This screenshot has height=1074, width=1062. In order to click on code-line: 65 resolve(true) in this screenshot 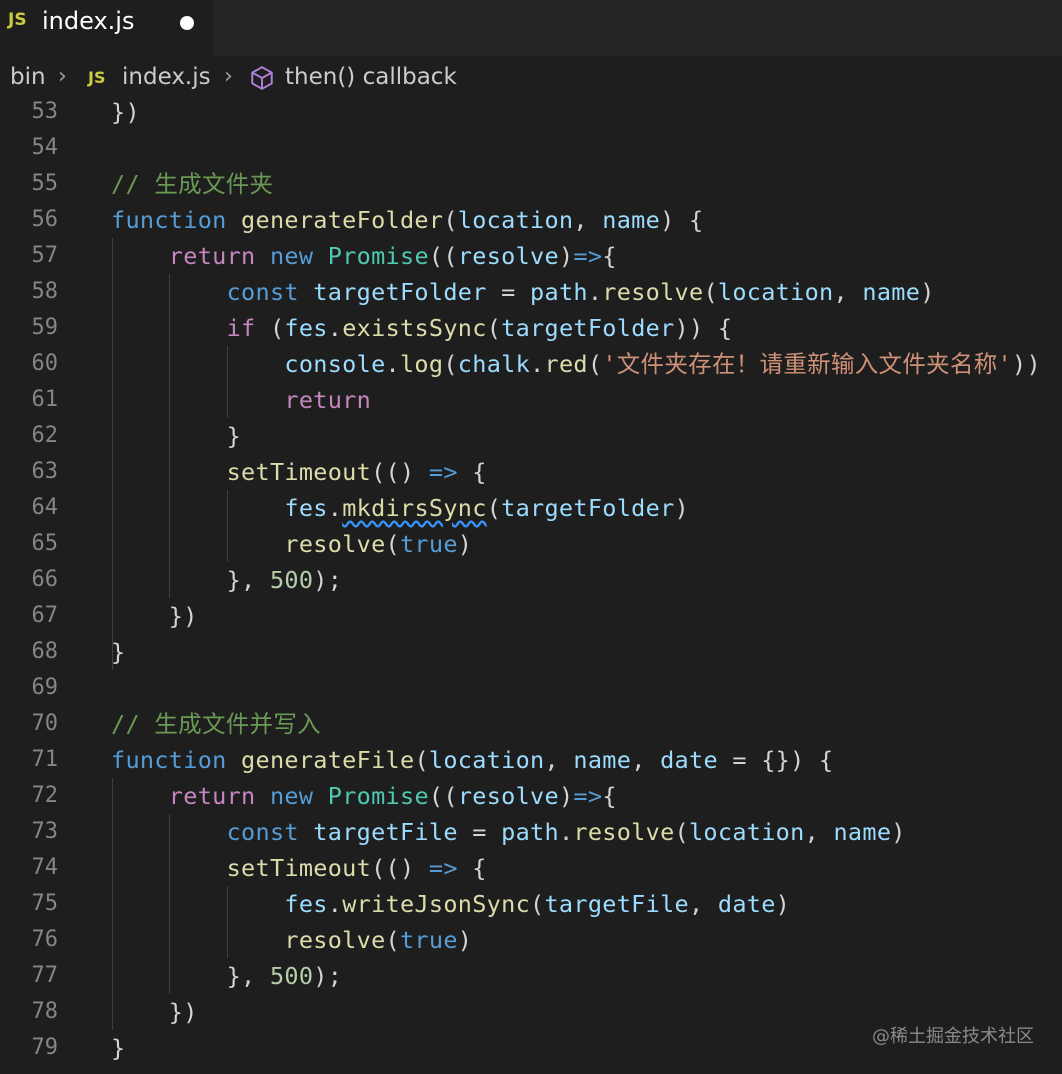, I will do `click(531, 544)`.